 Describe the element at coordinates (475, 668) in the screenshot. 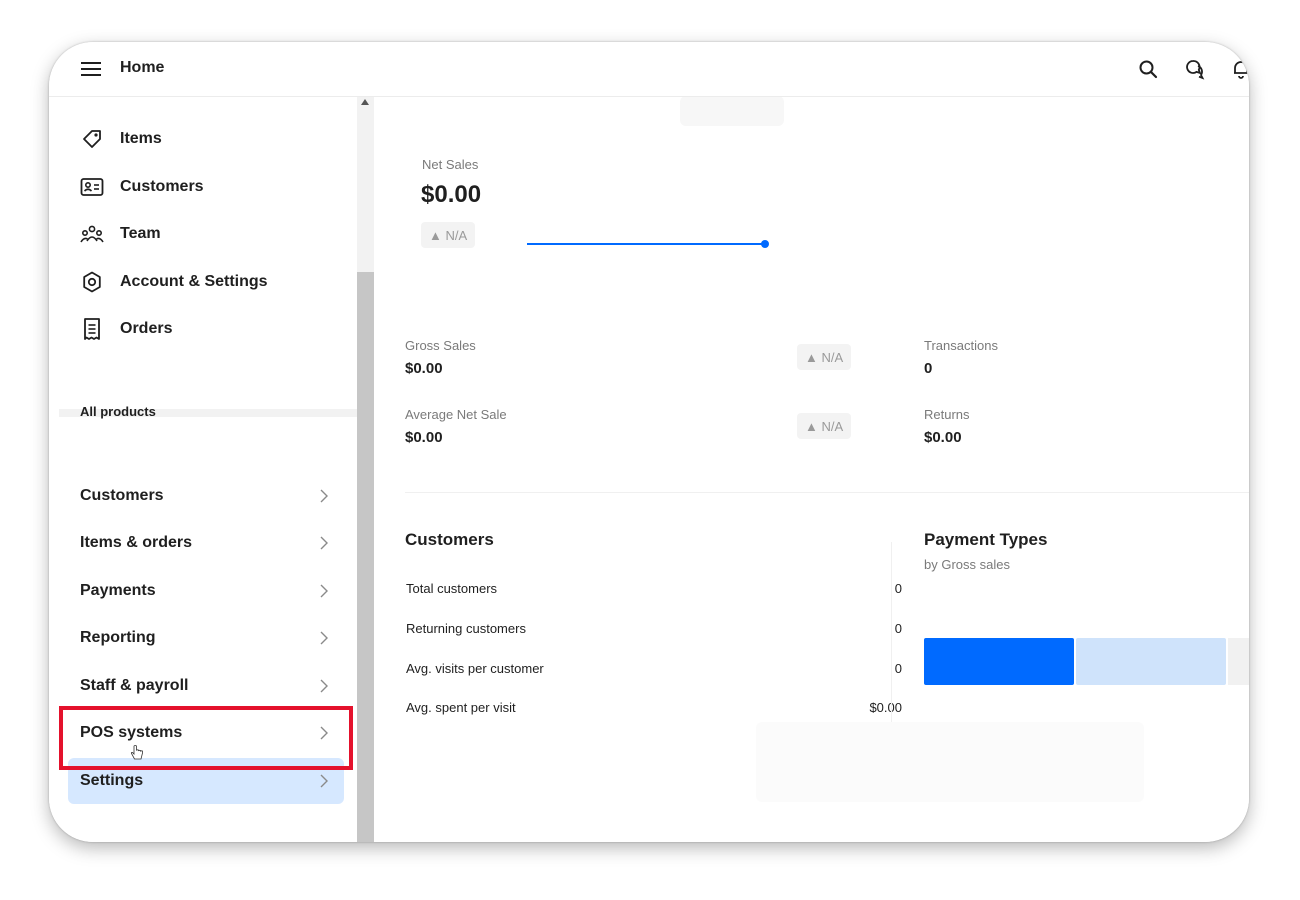

I see `customers-row-label: Avg. visits per customer` at that location.